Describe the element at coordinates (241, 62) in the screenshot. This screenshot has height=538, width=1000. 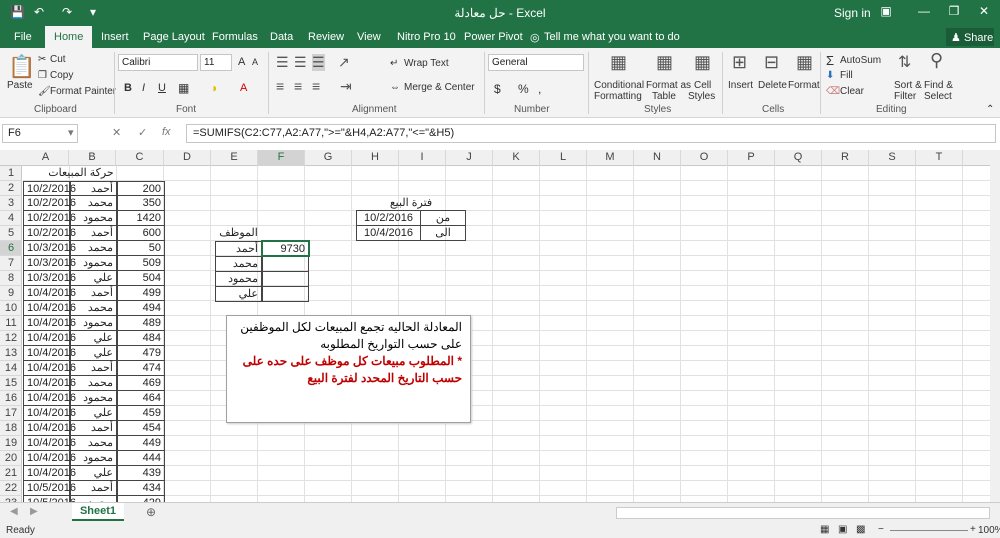
I see `grow-font-button: A` at that location.